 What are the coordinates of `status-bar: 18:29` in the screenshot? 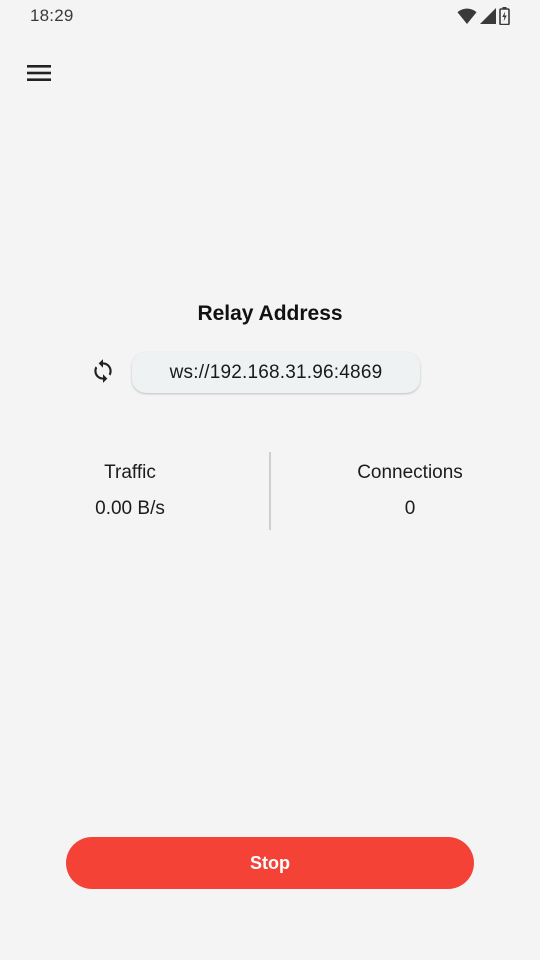 It's located at (270, 16).